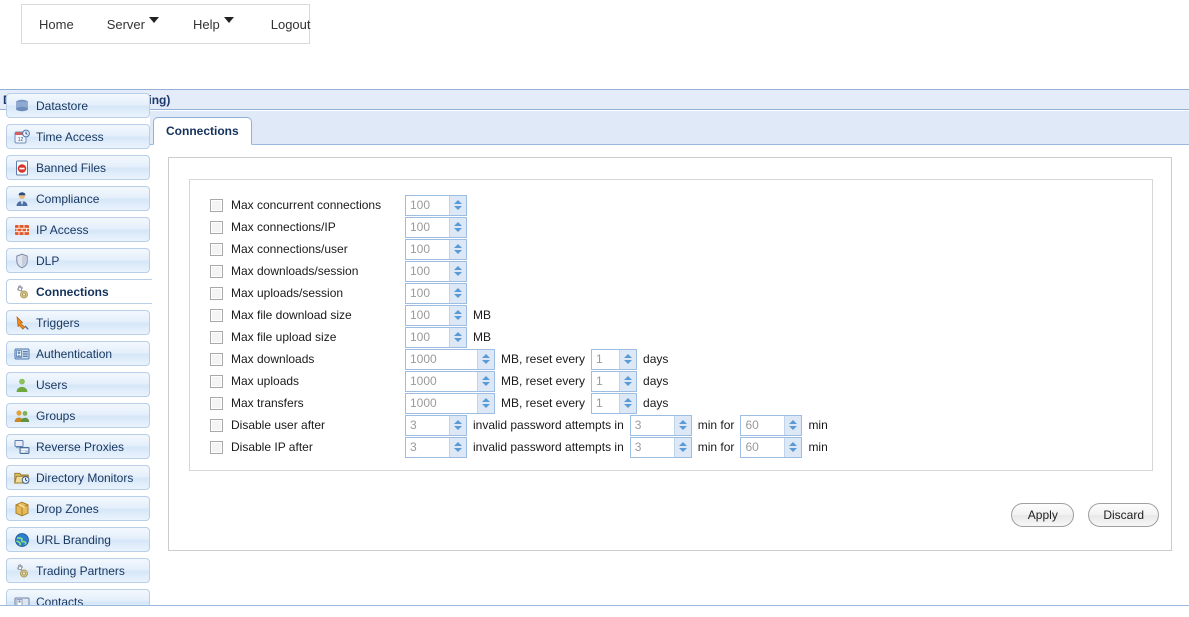  I want to click on tab-connections: Connections, so click(202, 131).